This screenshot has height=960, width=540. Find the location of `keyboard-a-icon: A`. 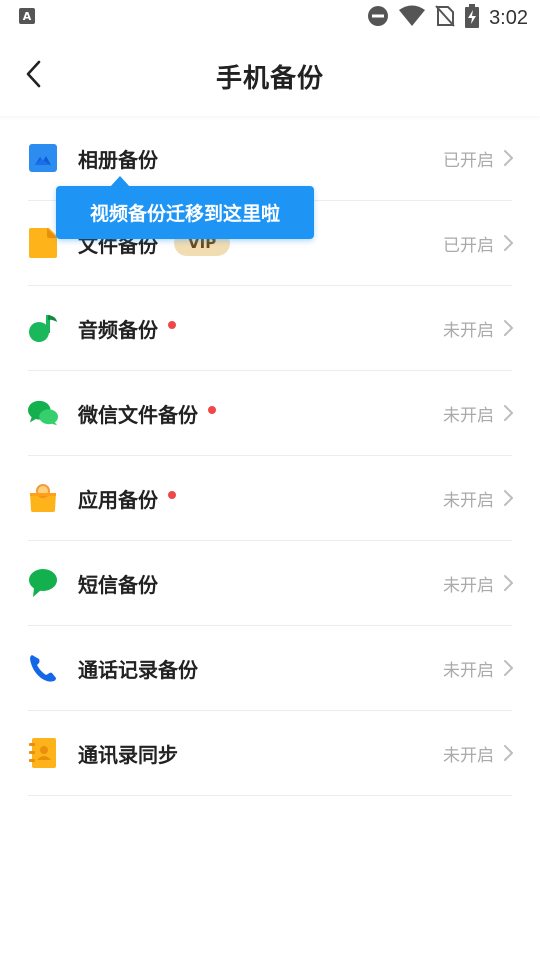

keyboard-a-icon: A is located at coordinates (27, 18).